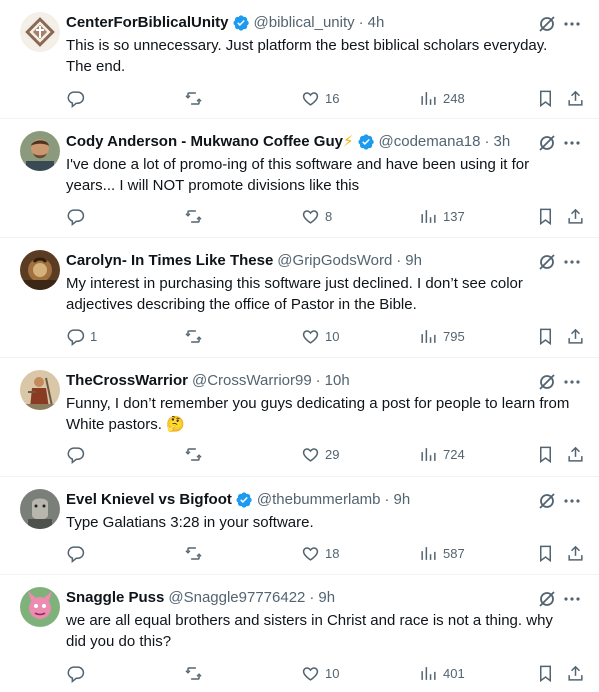 The image size is (599, 692). I want to click on action-bar: 1 10 795, so click(299, 336).